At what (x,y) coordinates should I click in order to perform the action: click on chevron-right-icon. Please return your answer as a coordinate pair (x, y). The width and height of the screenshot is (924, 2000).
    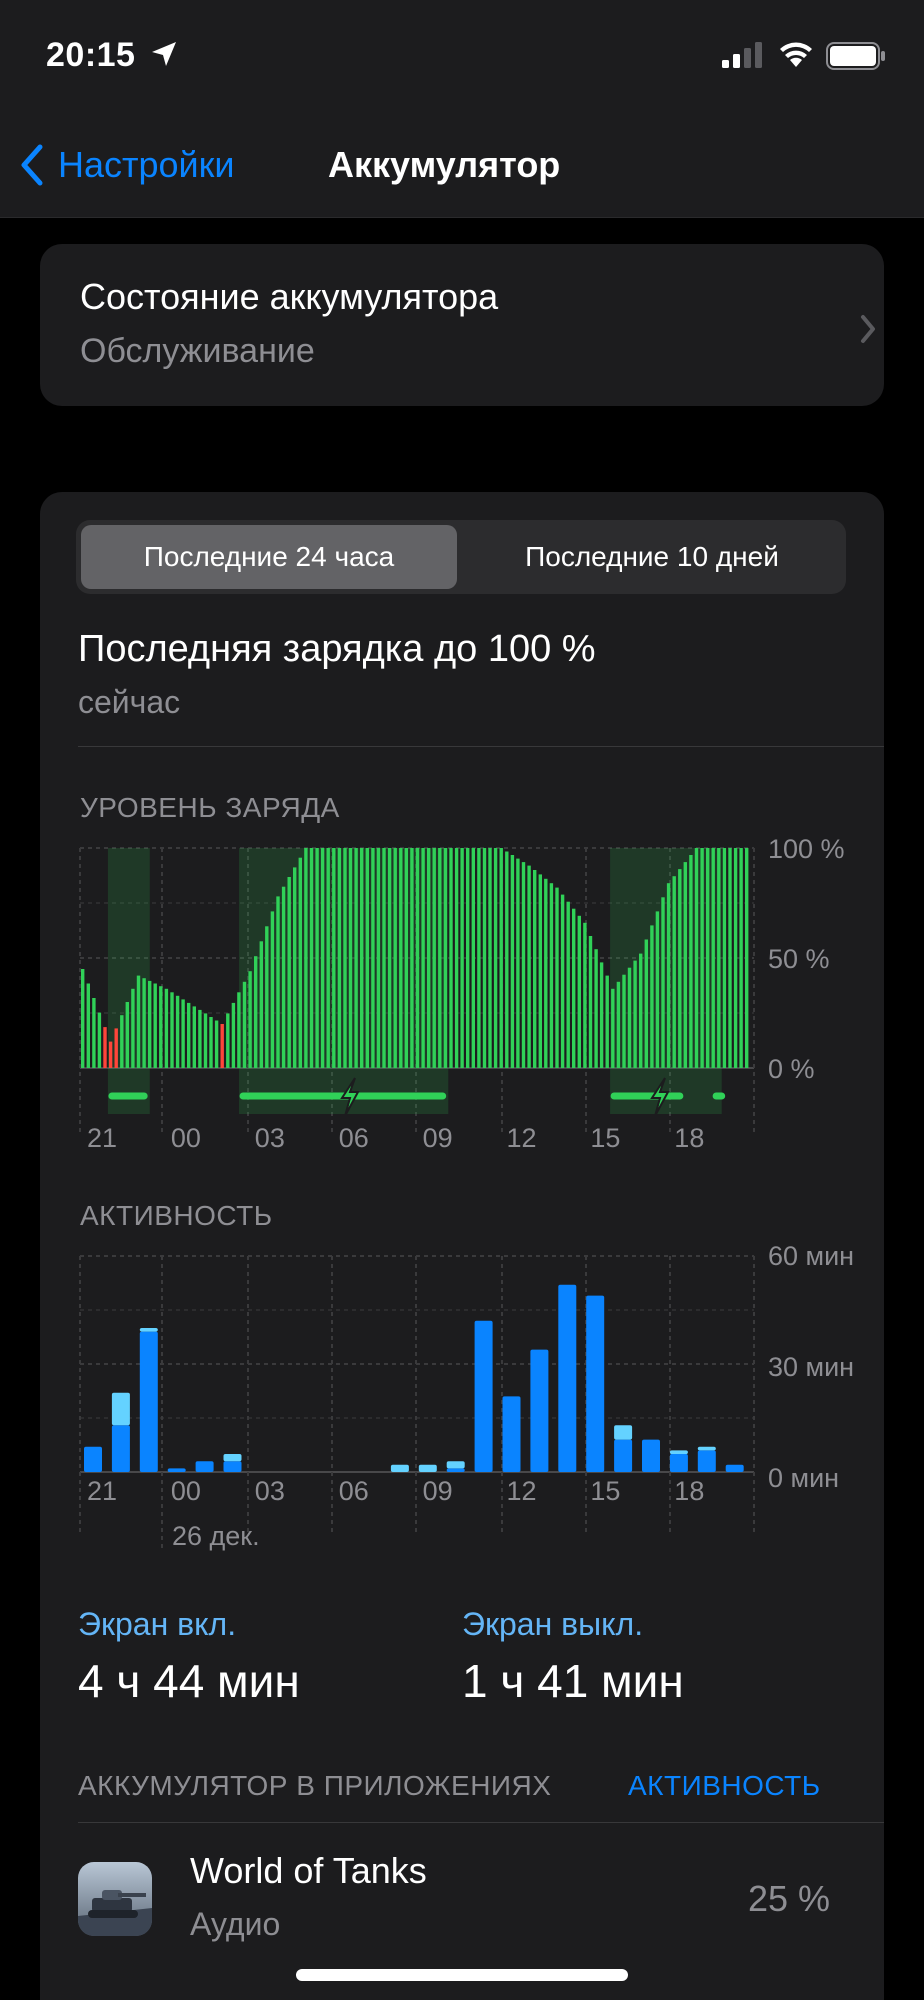
    Looking at the image, I should click on (868, 329).